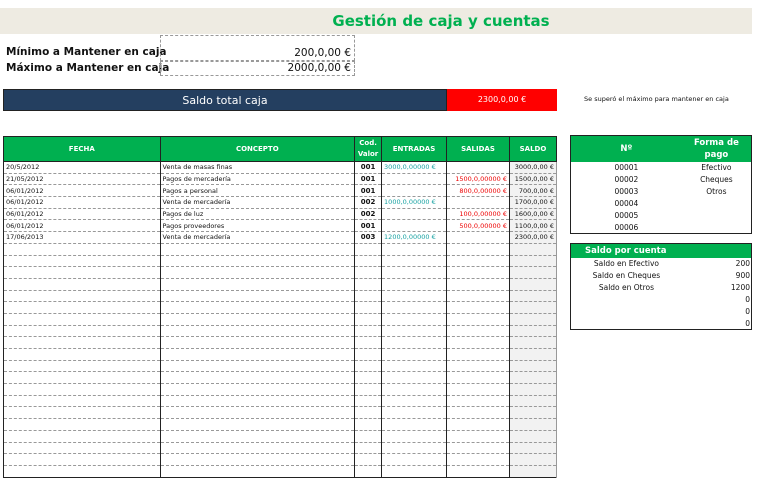 The height and width of the screenshot is (481, 768). I want to click on min-input: 200,0,00 €, so click(257, 48).